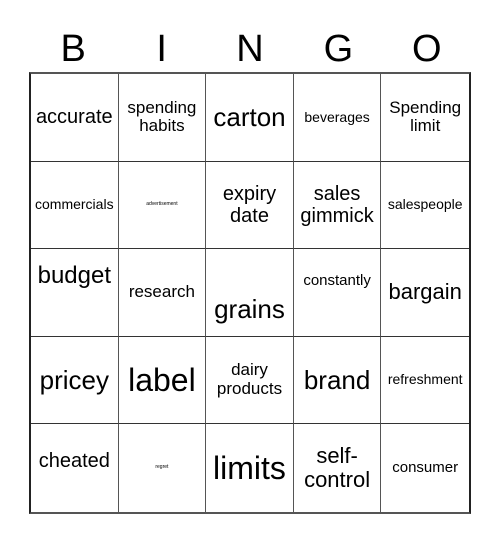 This screenshot has width=500, height=544. I want to click on bingo-header: B I N G O, so click(250, 49).